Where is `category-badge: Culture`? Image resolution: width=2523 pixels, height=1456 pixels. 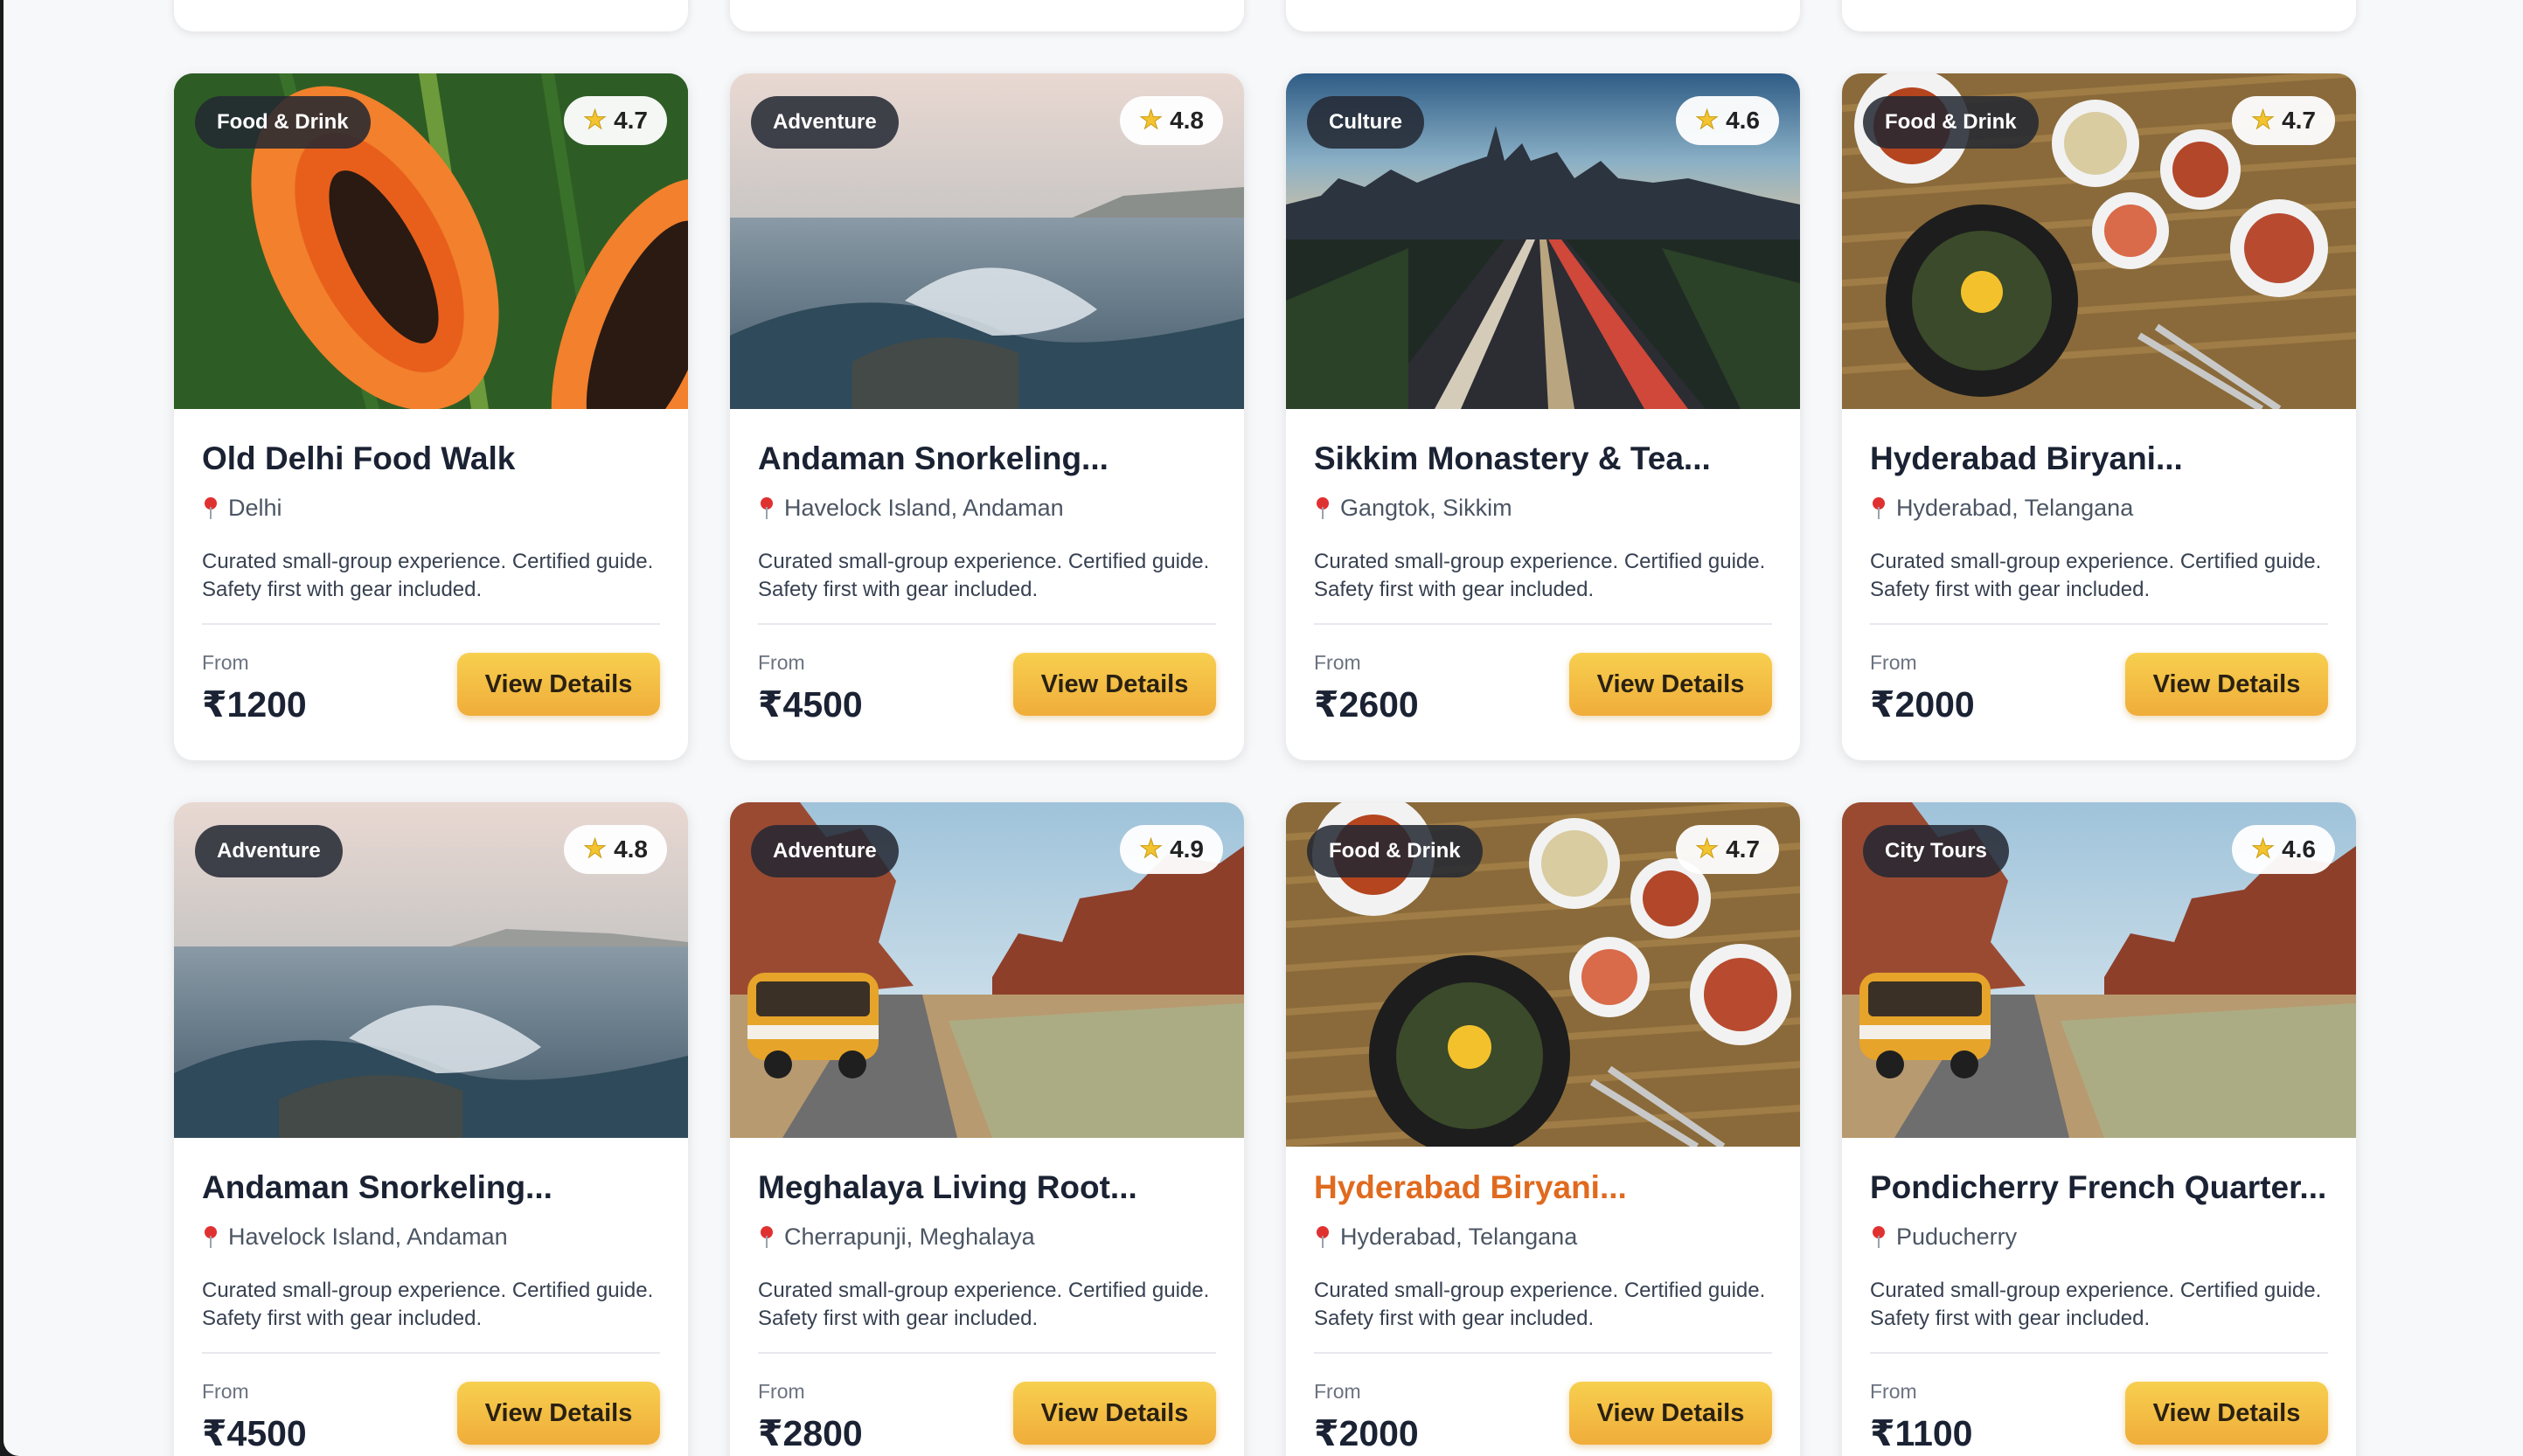
category-badge: Culture is located at coordinates (1365, 122).